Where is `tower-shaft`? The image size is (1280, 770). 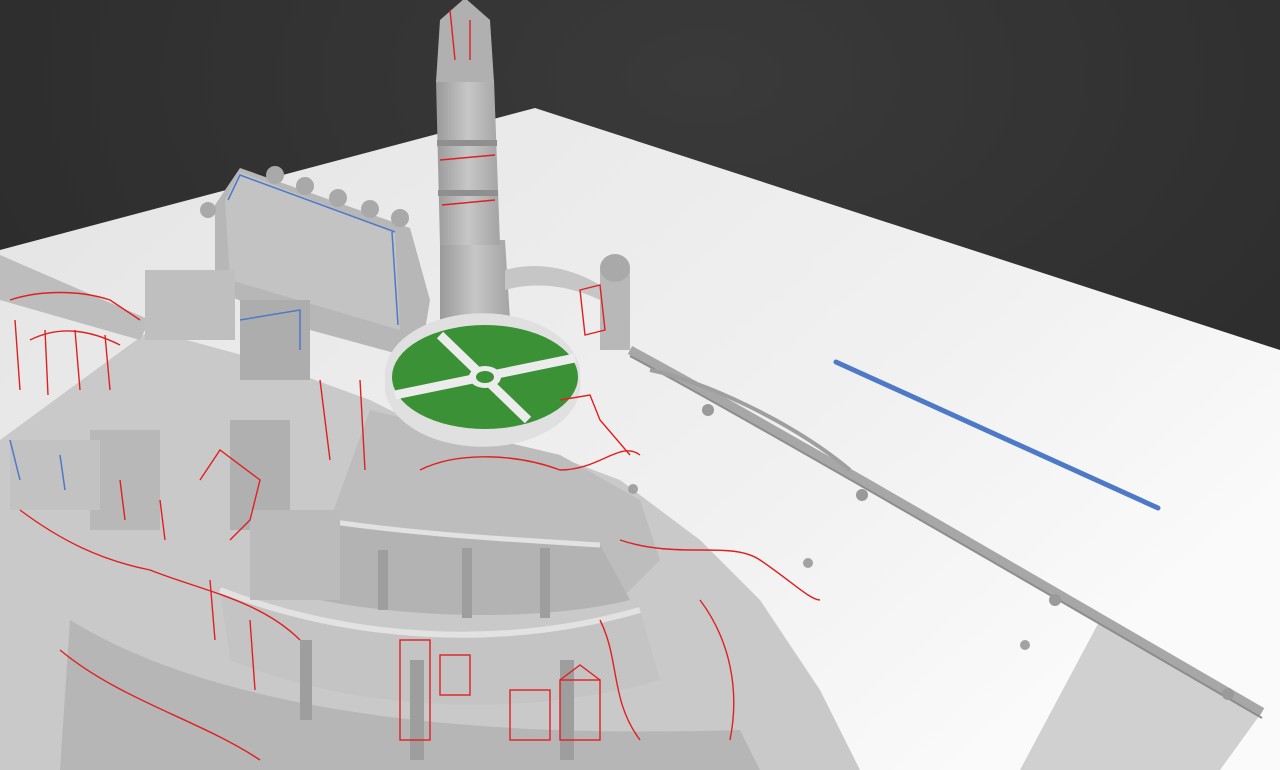
tower-shaft is located at coordinates (468, 162).